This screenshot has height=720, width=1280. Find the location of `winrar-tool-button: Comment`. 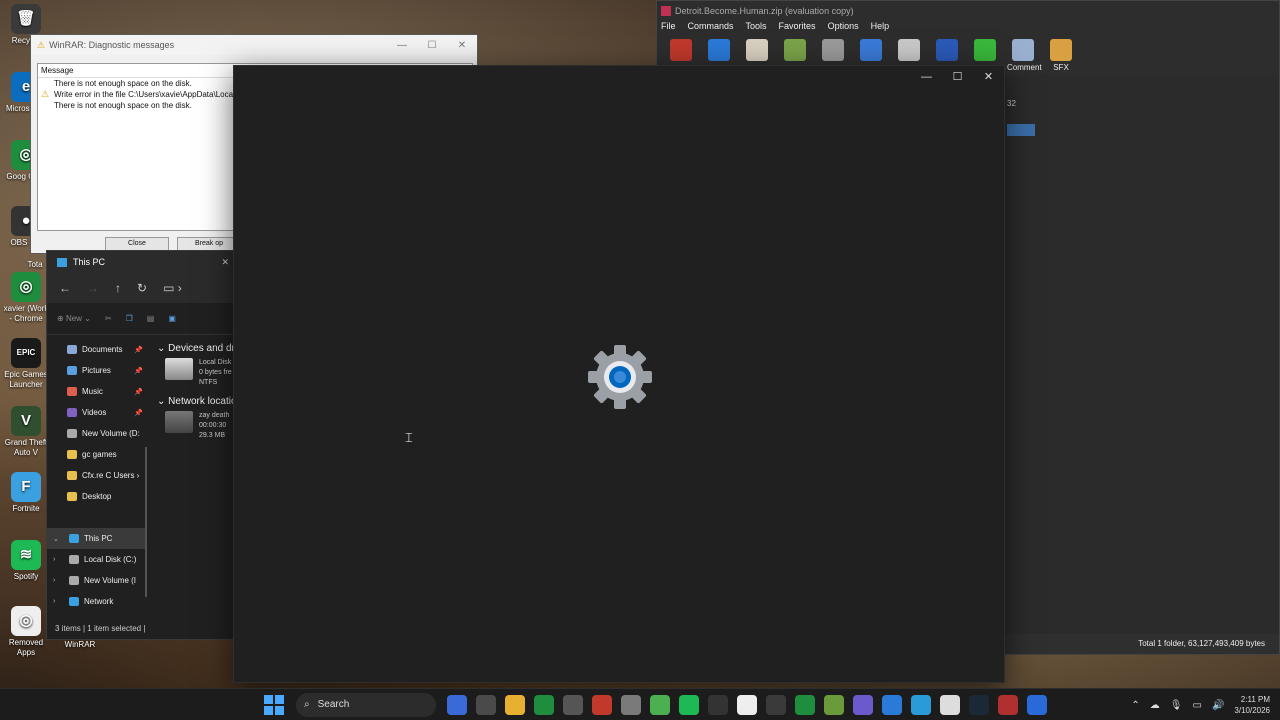

winrar-tool-button: Comment is located at coordinates (1024, 55).